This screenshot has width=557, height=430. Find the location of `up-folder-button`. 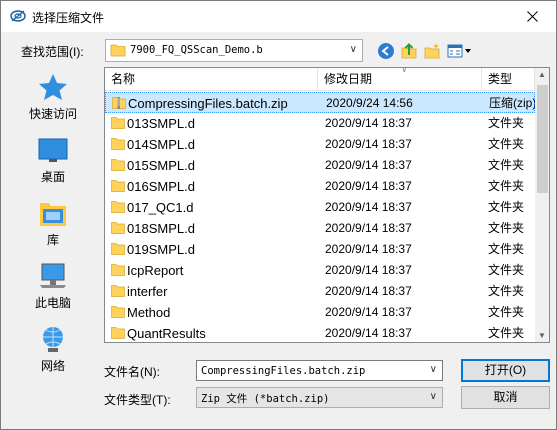

up-folder-button is located at coordinates (409, 51).